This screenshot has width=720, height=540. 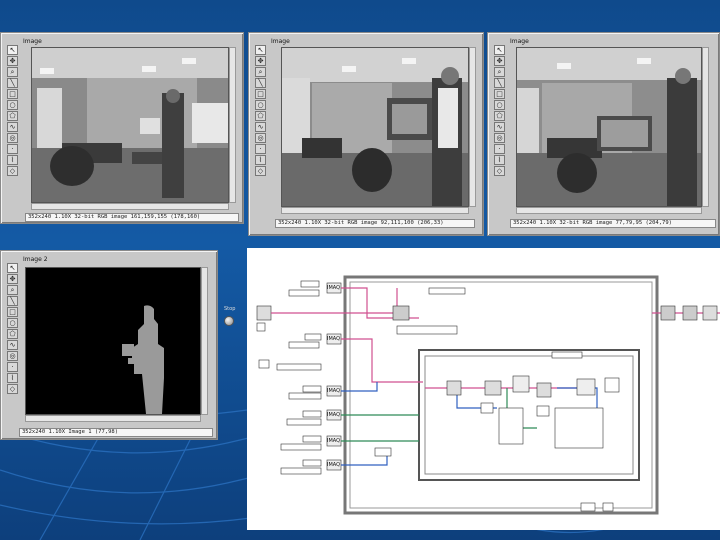 What do you see at coordinates (35, 259) in the screenshot?
I see `window-title: Image 2` at bounding box center [35, 259].